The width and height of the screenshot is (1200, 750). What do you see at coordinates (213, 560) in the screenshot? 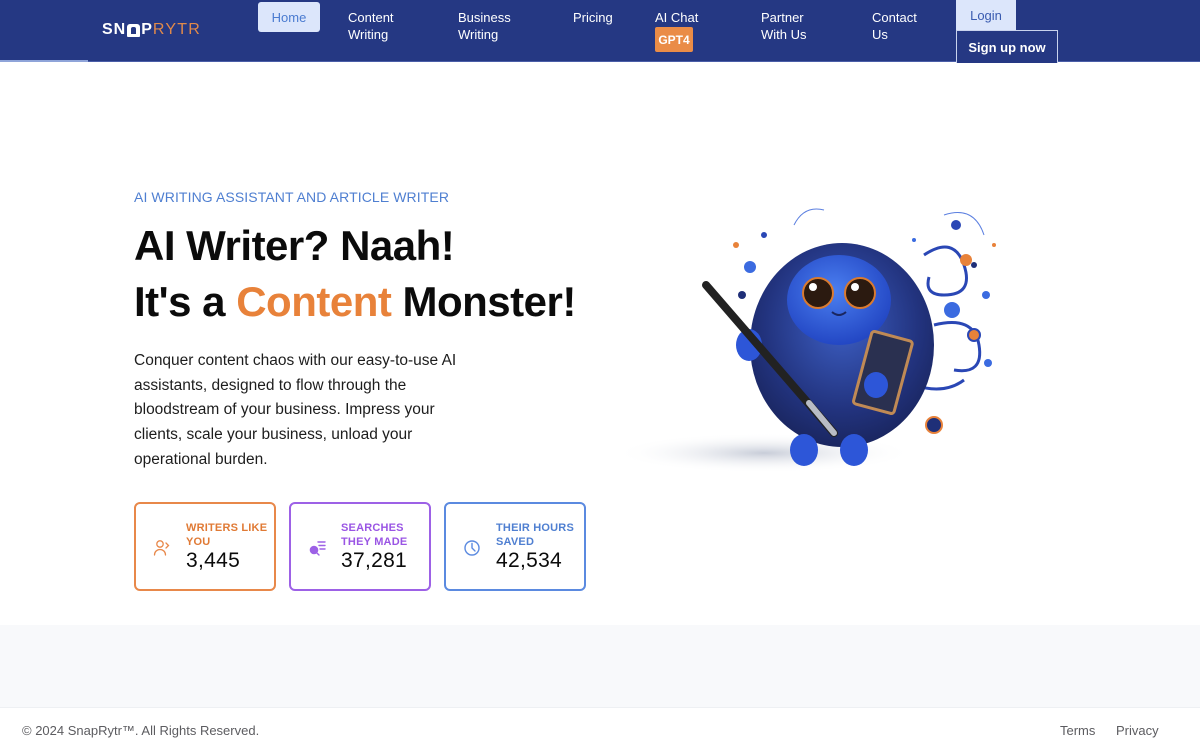
I see `stat-value: 3,445` at bounding box center [213, 560].